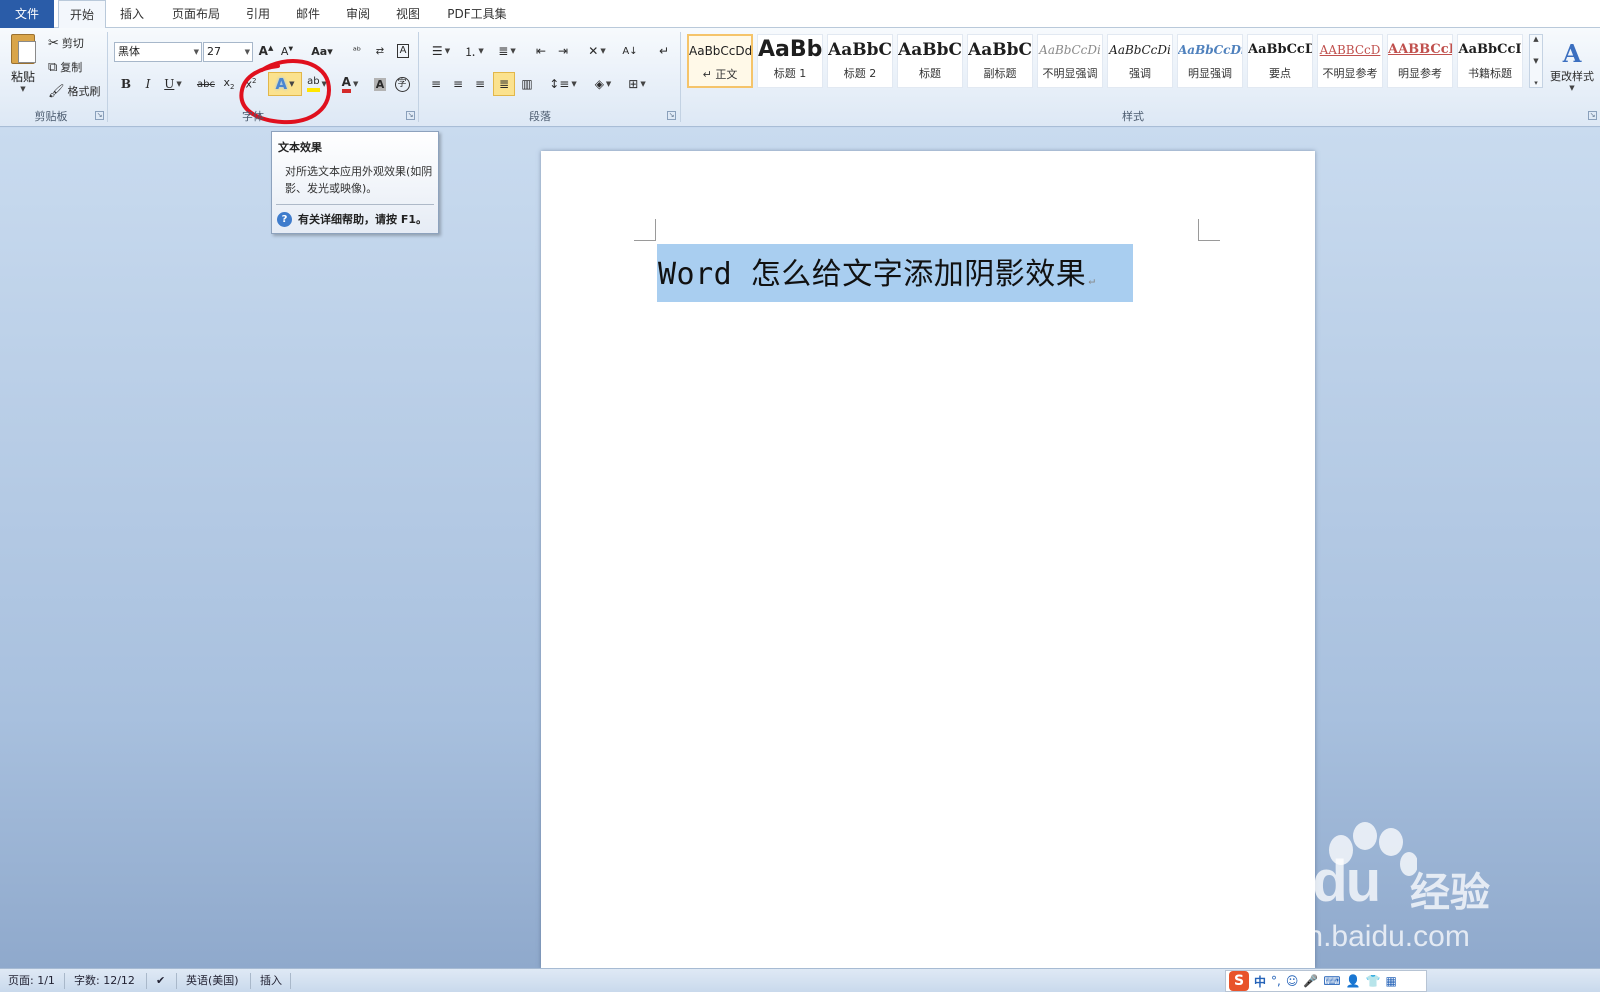  Describe the element at coordinates (258, 14) in the screenshot. I see `tab-references: 引用` at that location.